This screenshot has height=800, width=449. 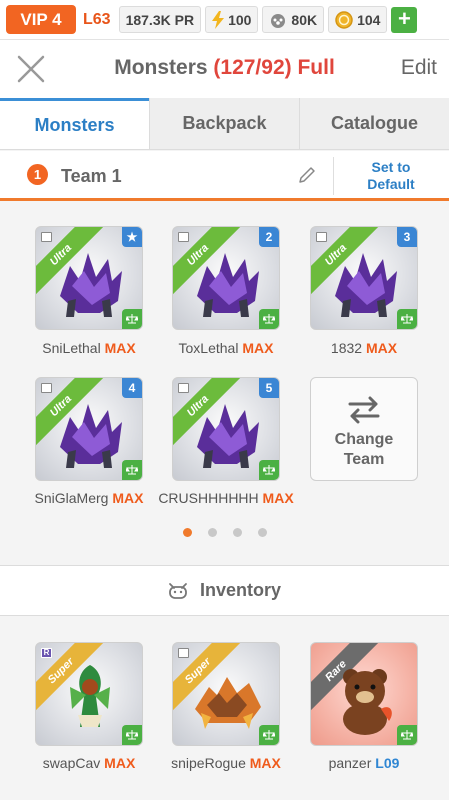 I want to click on set-to-default-line1: Set to, so click(x=391, y=167).